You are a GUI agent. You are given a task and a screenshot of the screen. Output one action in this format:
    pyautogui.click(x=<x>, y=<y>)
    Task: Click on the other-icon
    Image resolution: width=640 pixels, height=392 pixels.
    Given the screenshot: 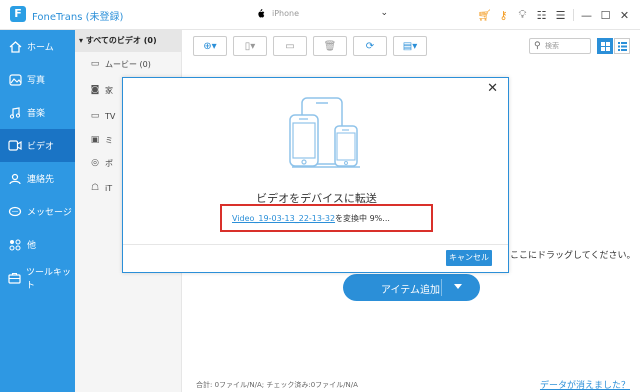 What is the action you would take?
    pyautogui.click(x=15, y=245)
    